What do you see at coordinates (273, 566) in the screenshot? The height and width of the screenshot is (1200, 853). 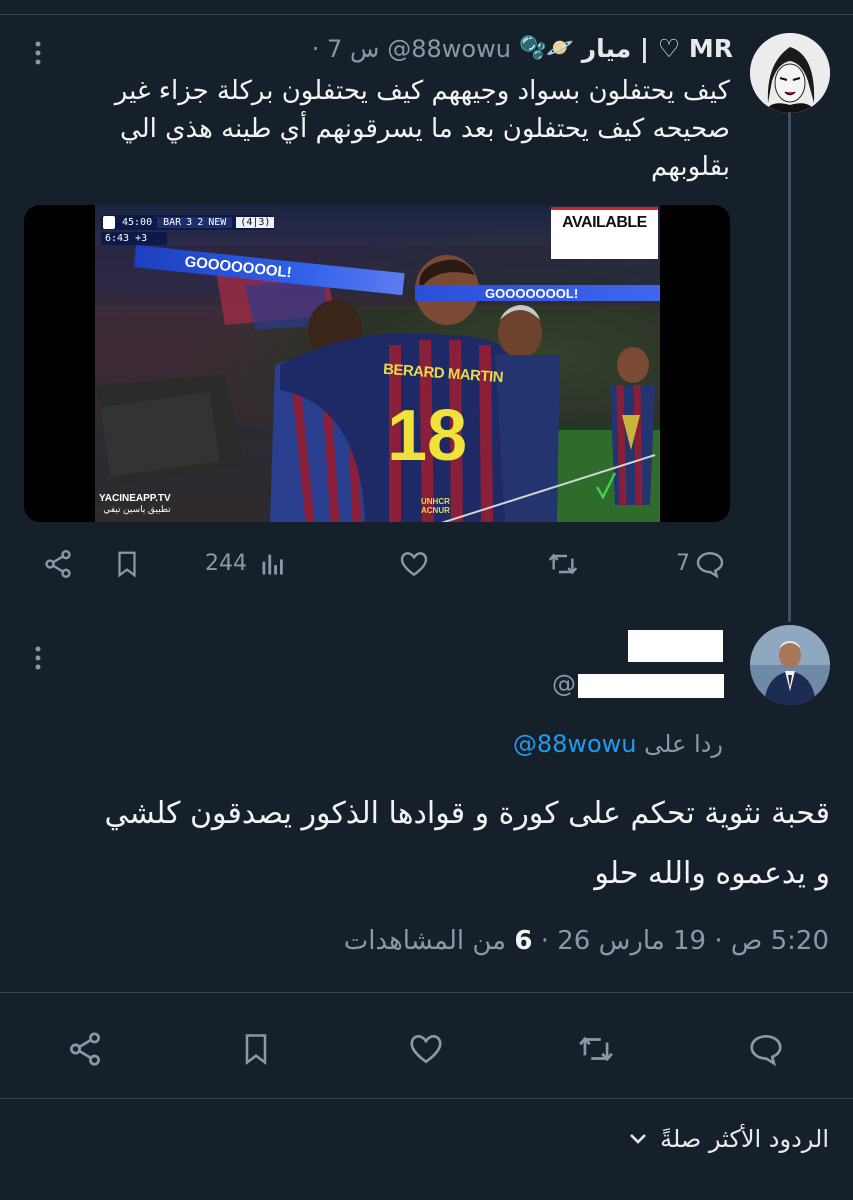 I see `views-icon` at bounding box center [273, 566].